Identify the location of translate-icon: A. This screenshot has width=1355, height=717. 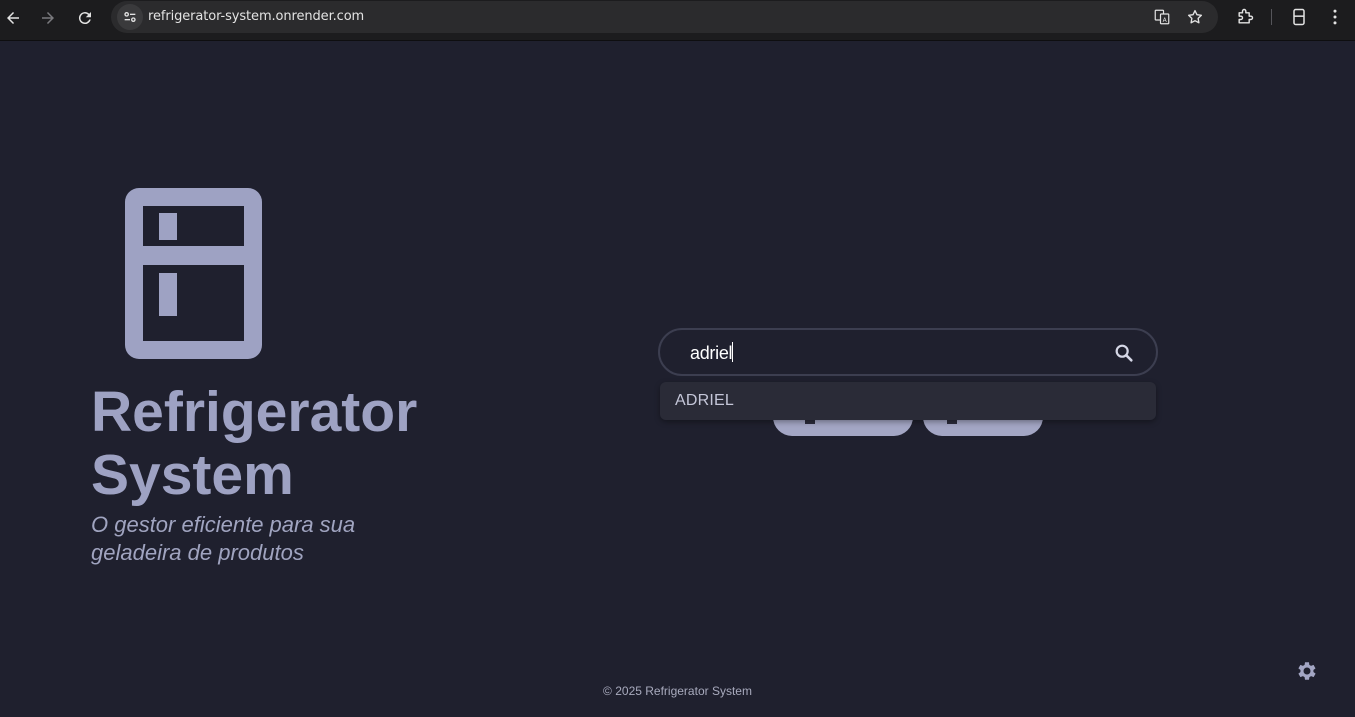
(1162, 17).